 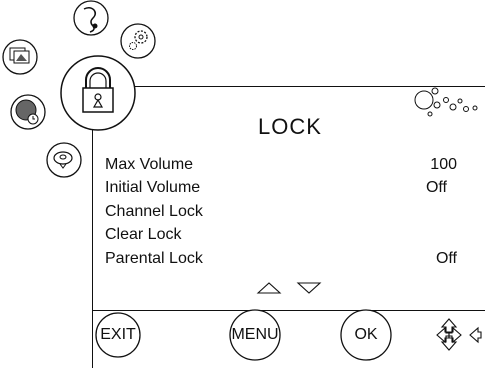 What do you see at coordinates (446, 258) in the screenshot?
I see `parental-lock-value: Off` at bounding box center [446, 258].